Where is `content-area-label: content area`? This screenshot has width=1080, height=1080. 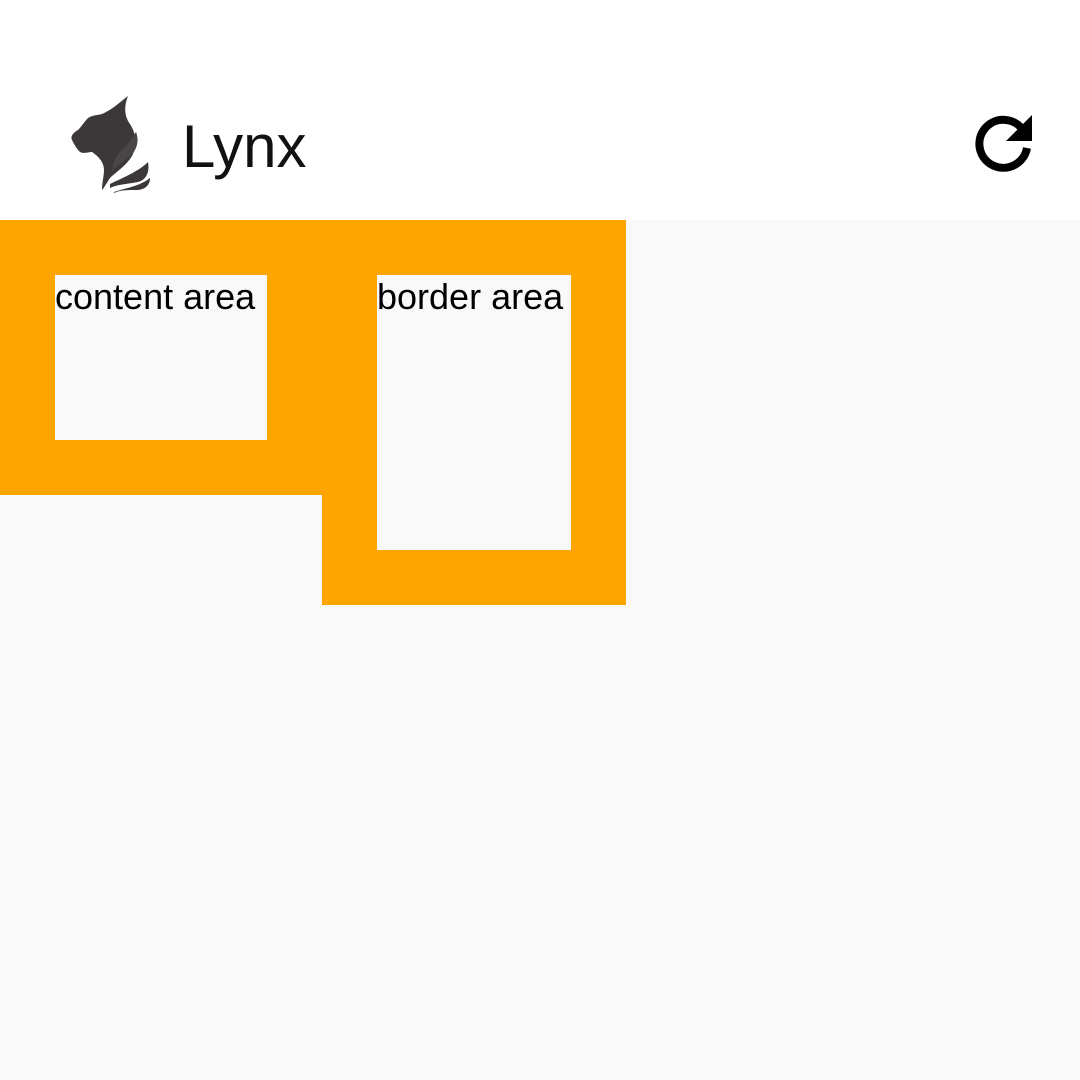
content-area-label: content area is located at coordinates (161, 357).